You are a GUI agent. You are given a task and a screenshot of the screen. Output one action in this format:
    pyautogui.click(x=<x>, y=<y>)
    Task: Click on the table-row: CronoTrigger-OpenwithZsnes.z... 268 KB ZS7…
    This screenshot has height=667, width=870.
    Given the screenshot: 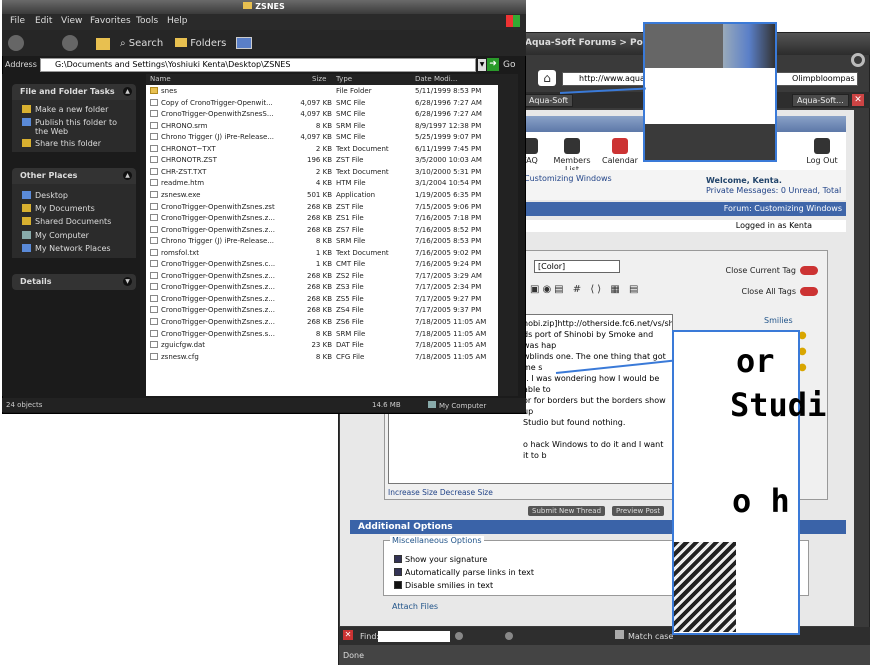 What is the action you would take?
    pyautogui.click(x=322, y=231)
    